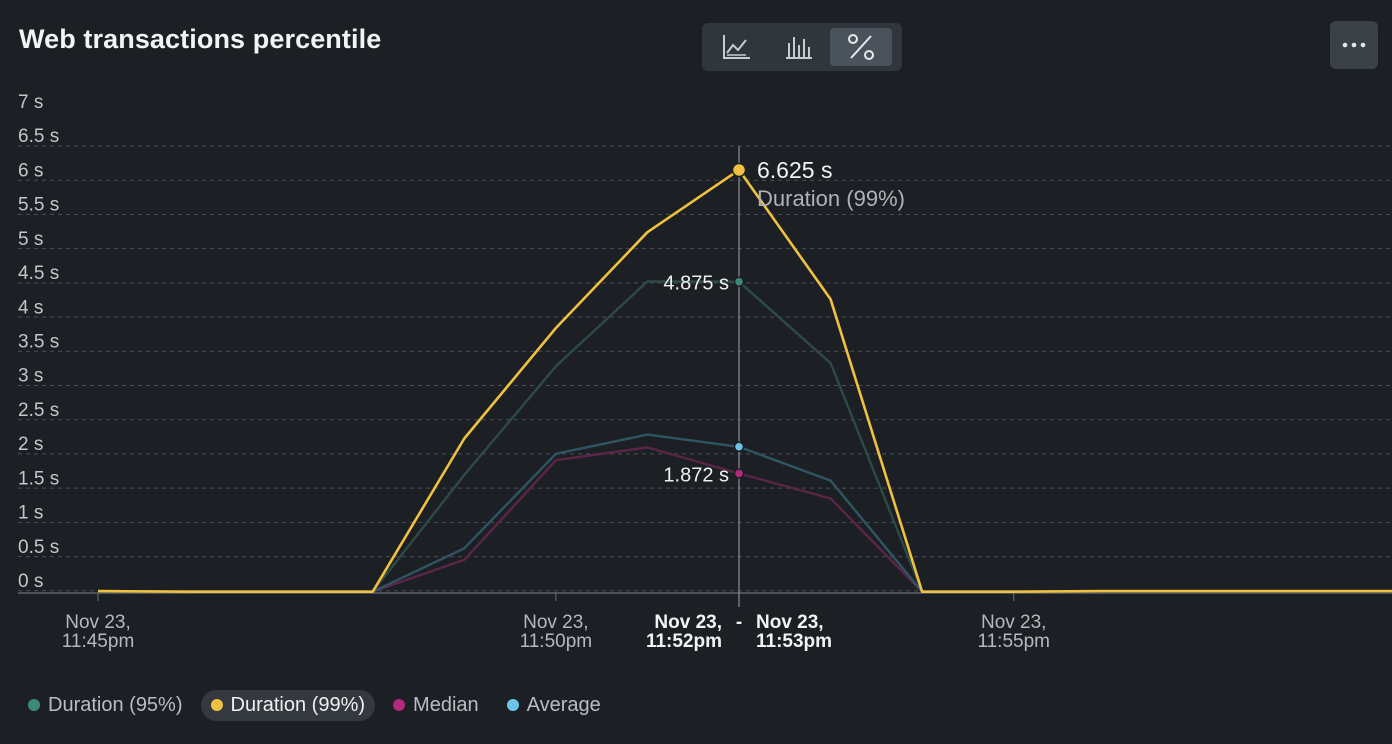 The image size is (1392, 744). Describe the element at coordinates (30, 376) in the screenshot. I see `y-tick-label: 3 s` at that location.